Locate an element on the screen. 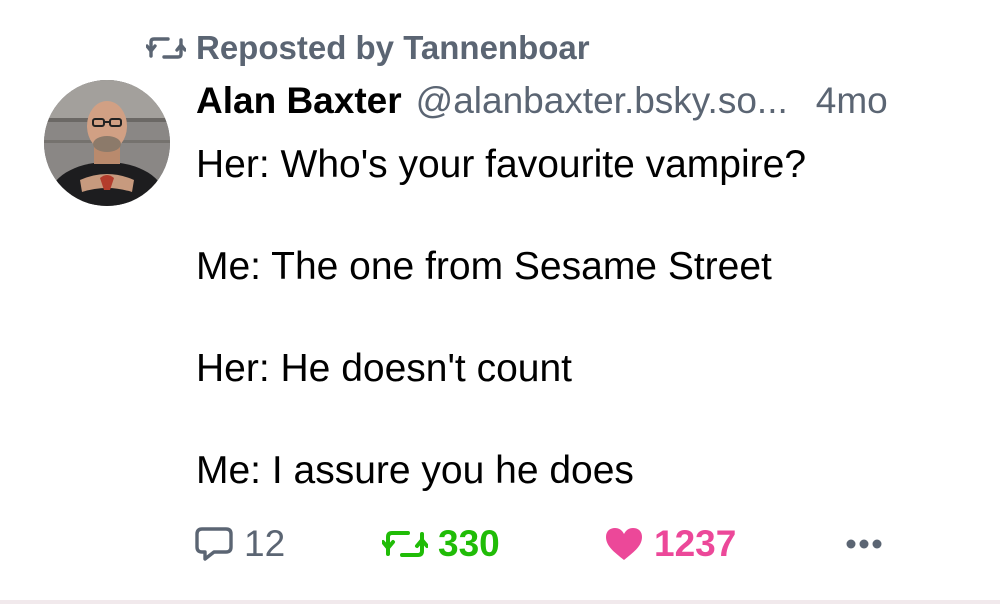  post-line: Me: I assure you he does is located at coordinates (415, 470).